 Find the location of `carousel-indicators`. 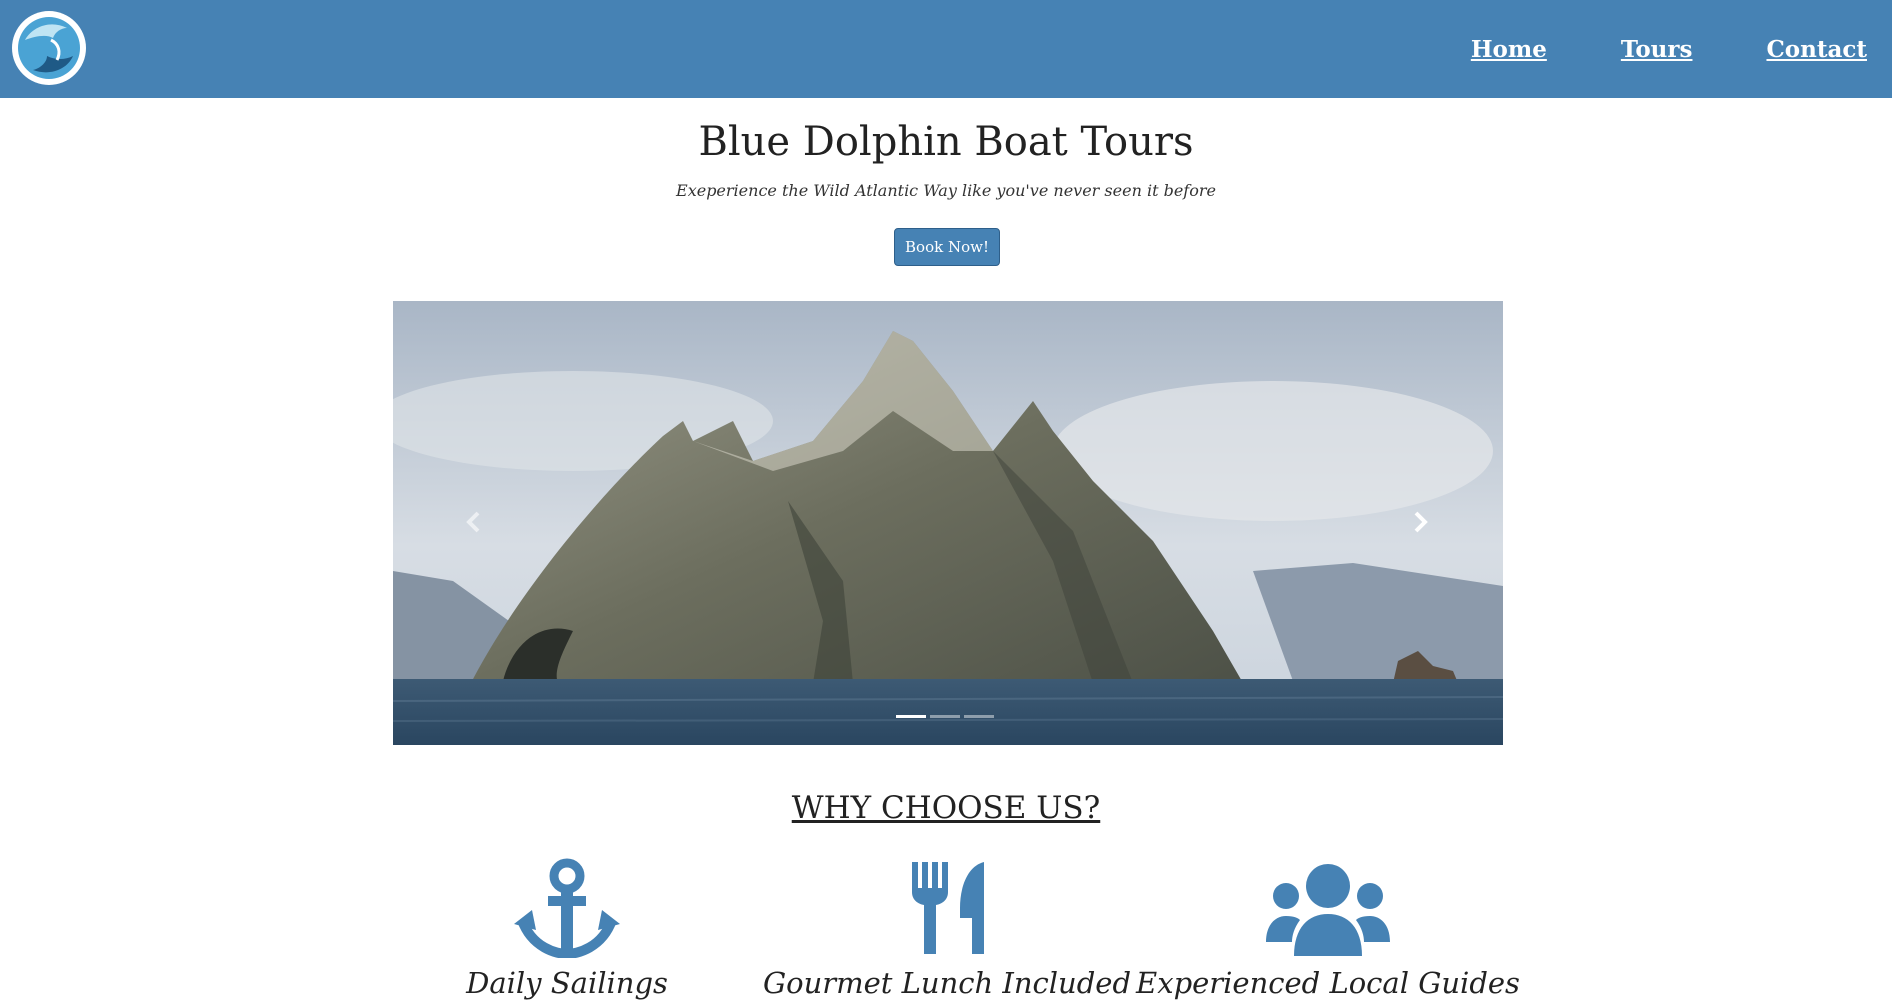

carousel-indicators is located at coordinates (945, 716).